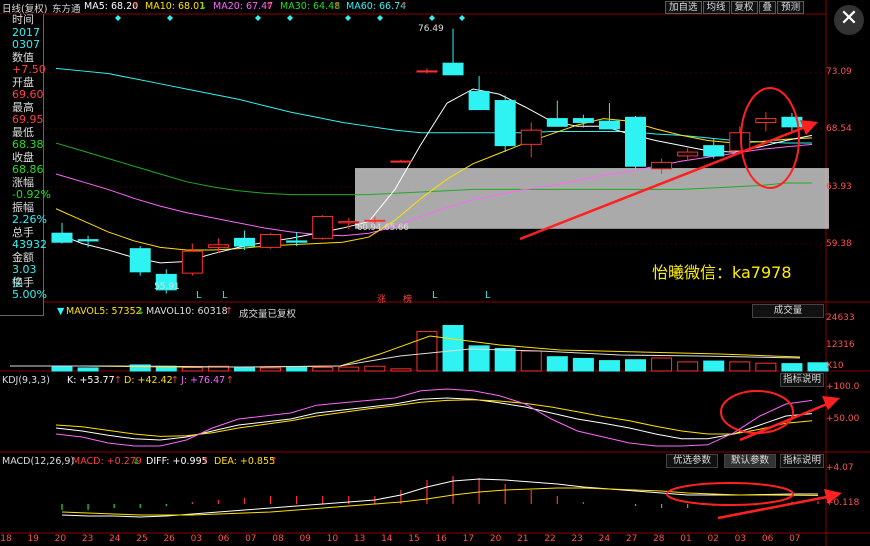 This screenshot has height=546, width=870. Describe the element at coordinates (839, 129) in the screenshot. I see `price-tick: 68.54` at that location.